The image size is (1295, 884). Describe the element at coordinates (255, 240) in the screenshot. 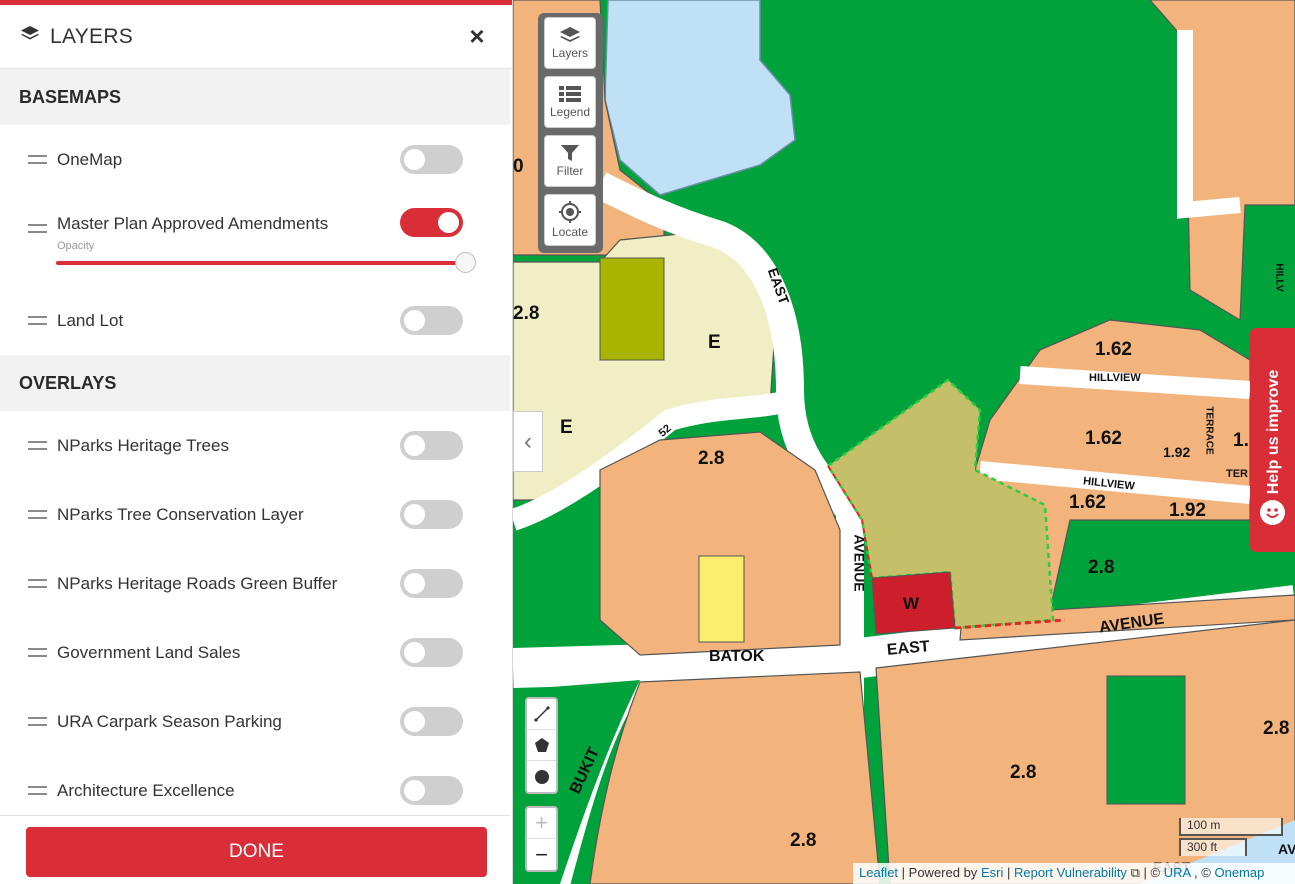

I see `layer-row-master-plan: Master Plan Approved Amendments Opacity` at that location.